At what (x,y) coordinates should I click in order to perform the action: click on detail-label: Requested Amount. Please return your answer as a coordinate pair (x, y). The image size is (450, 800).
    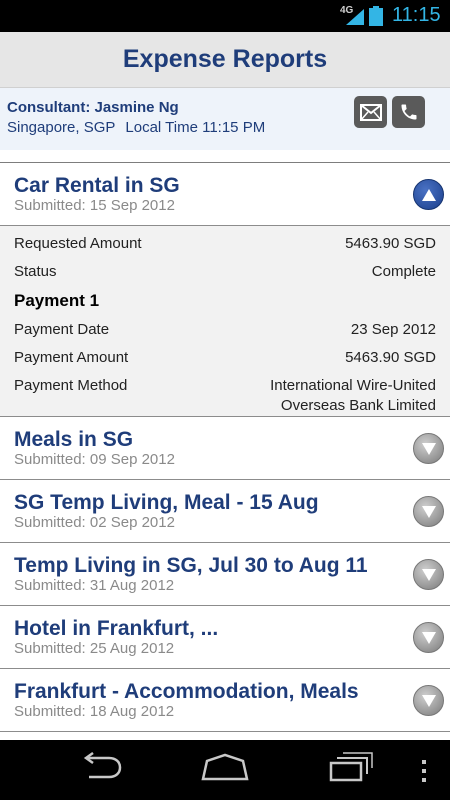
    Looking at the image, I should click on (78, 243).